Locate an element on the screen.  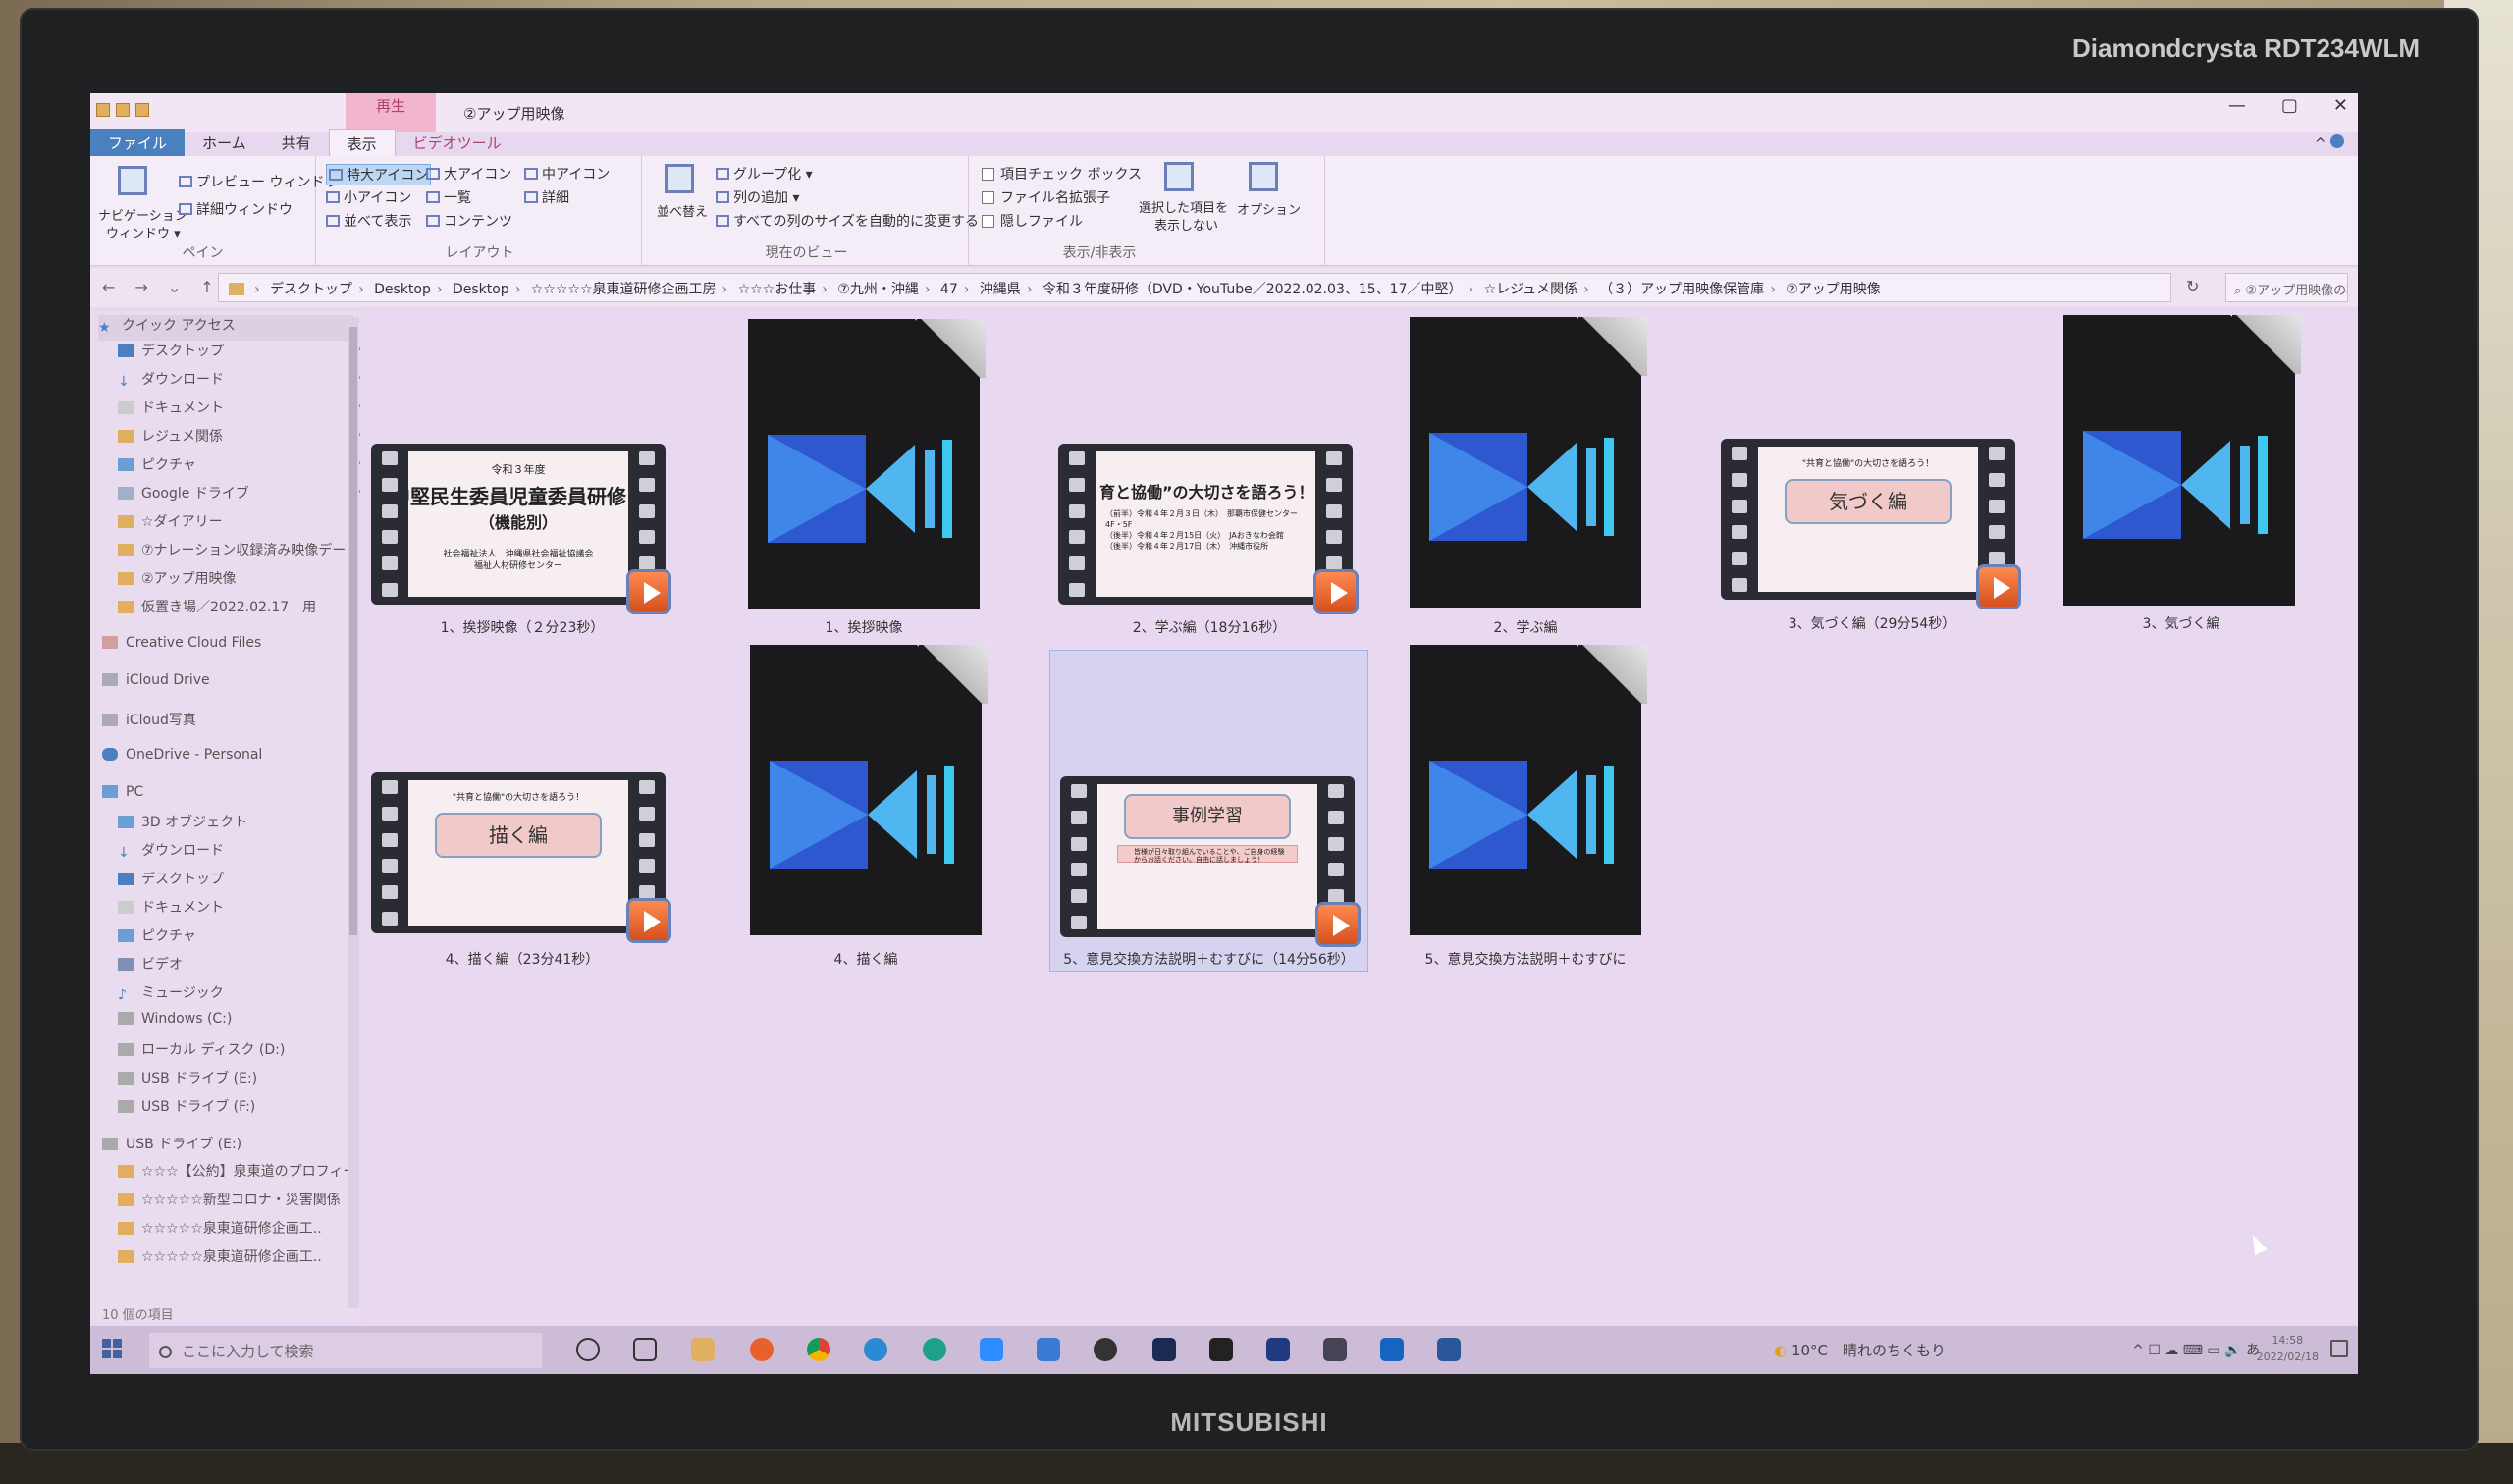
nav-item-drive-e-root: USB ドライブ (E:) is located at coordinates (230, 1146).